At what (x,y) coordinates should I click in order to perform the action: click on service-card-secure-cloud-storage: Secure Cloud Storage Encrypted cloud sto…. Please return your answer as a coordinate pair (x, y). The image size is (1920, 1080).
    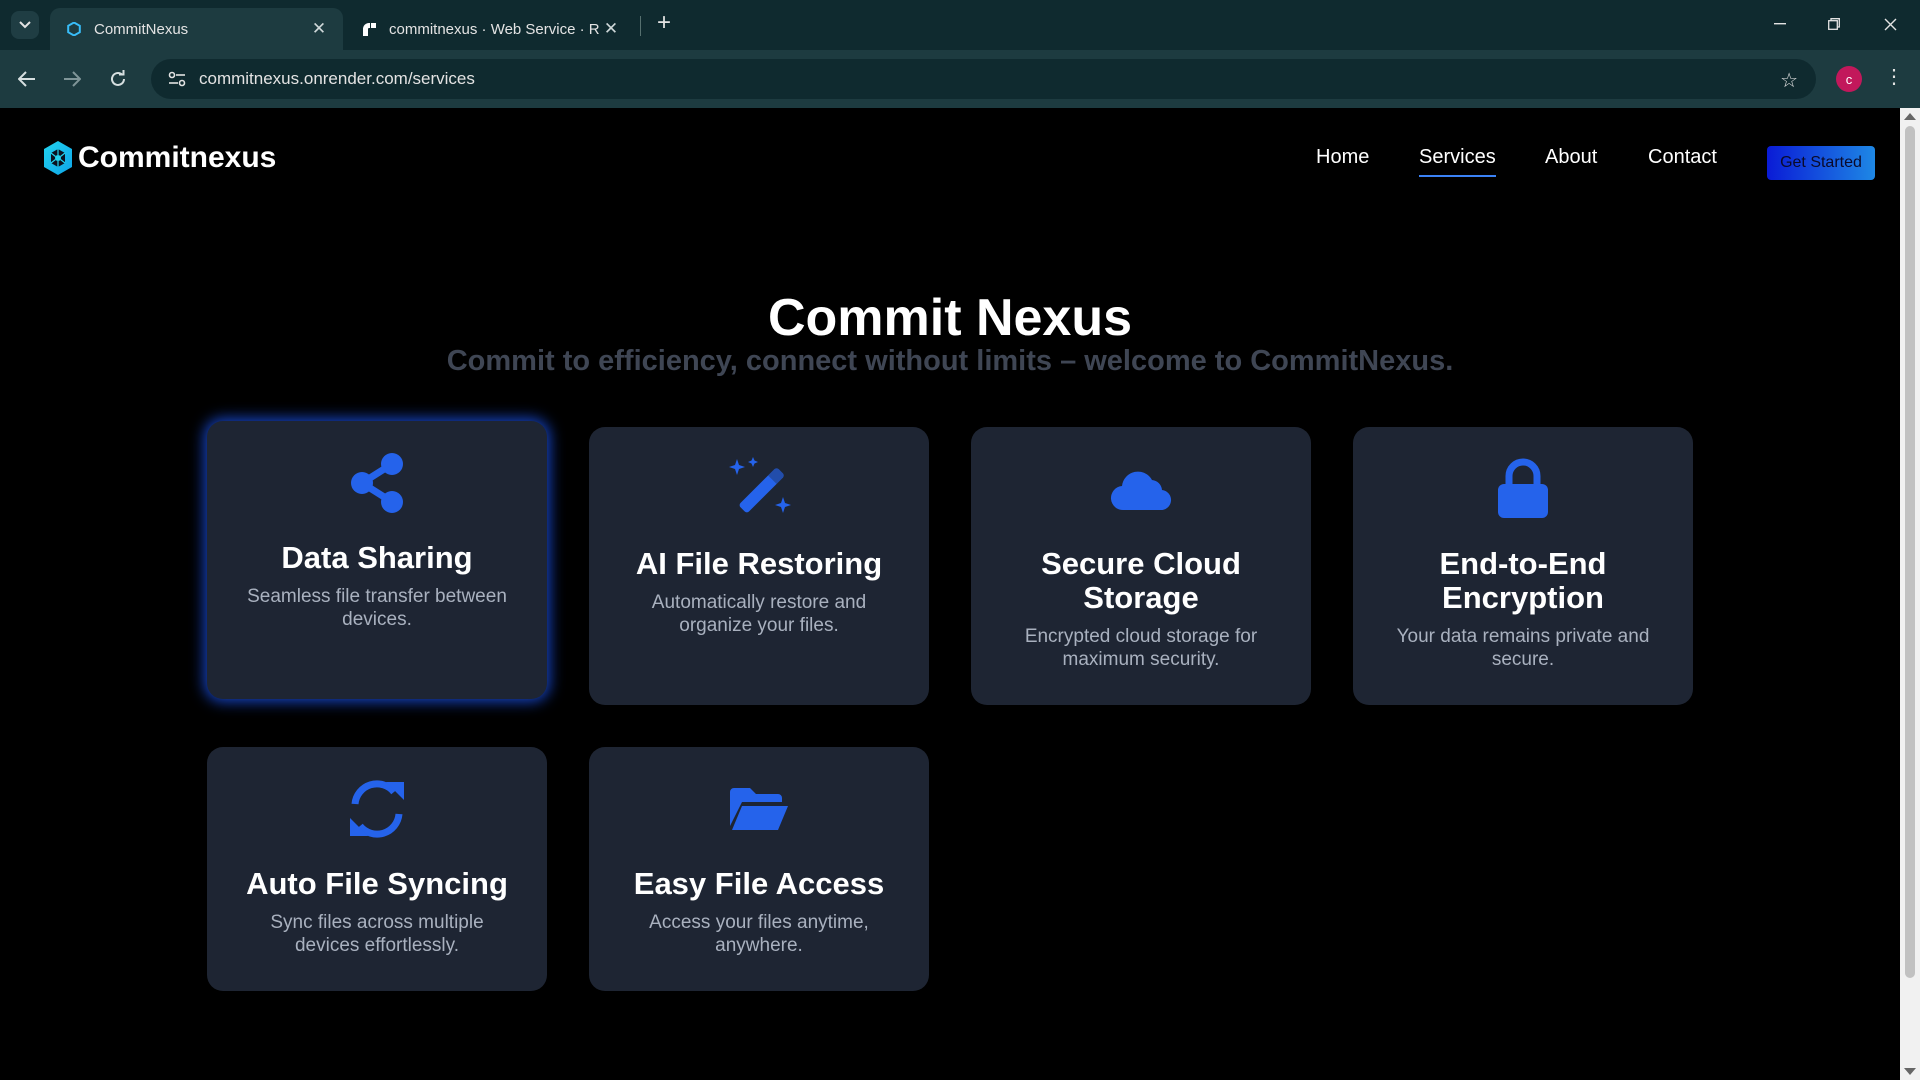
    Looking at the image, I should click on (1141, 566).